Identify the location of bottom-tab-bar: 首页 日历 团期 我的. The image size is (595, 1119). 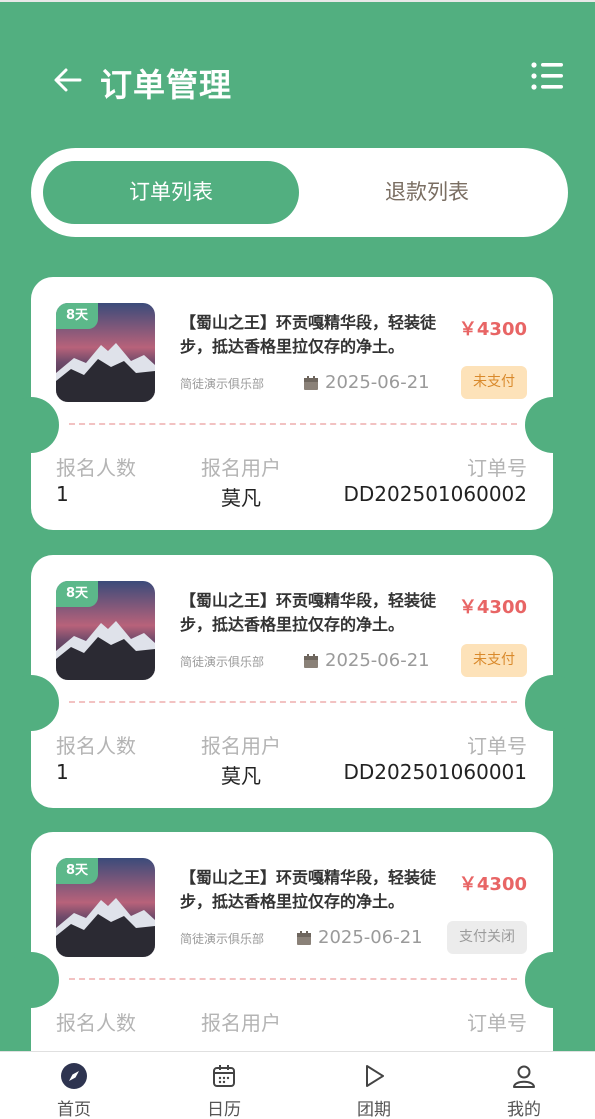
(297, 1085).